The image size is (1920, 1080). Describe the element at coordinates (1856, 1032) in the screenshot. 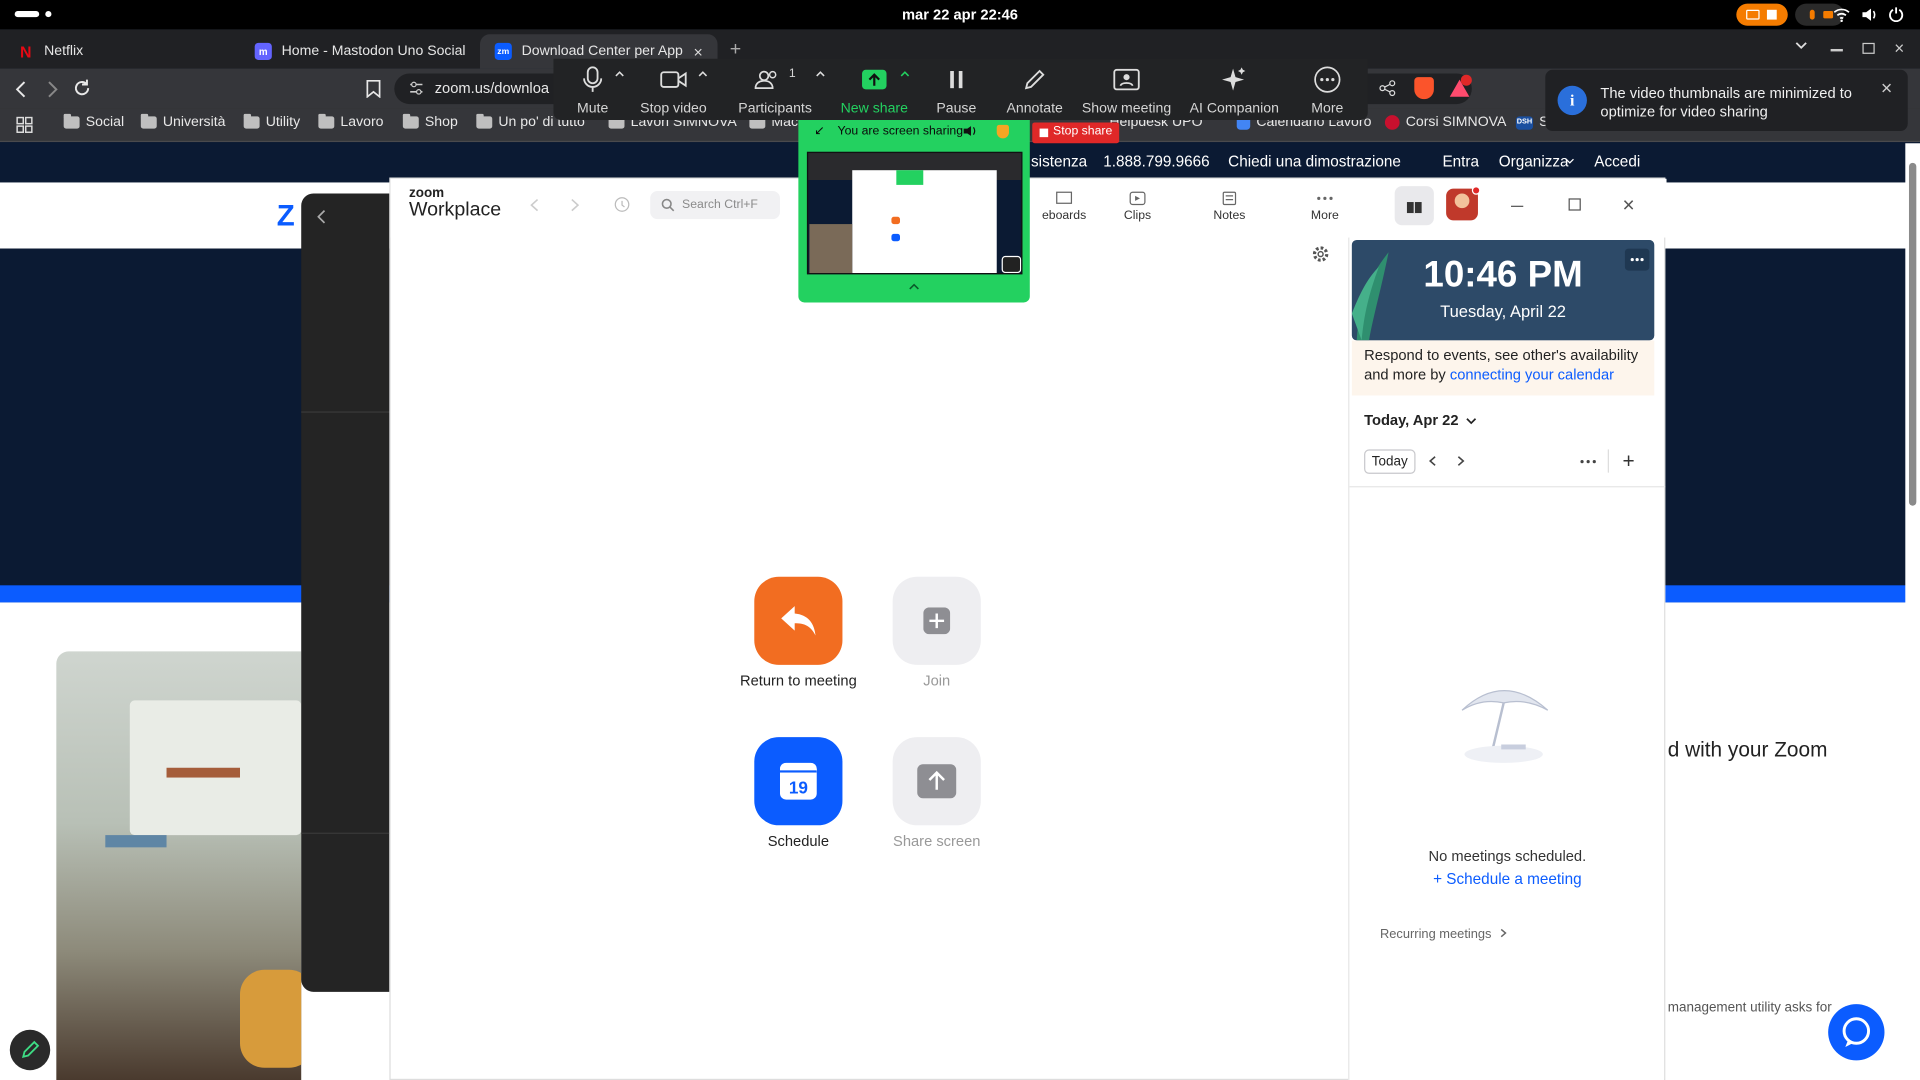

I see `chat-support-button` at that location.